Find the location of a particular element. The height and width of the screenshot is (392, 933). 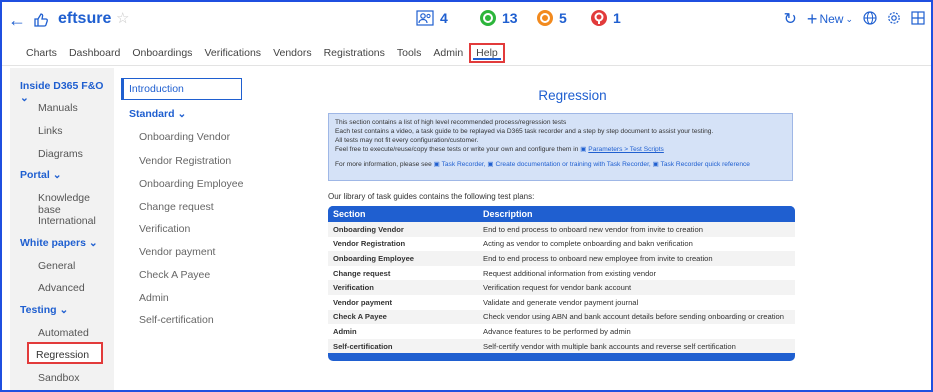

secnav-item-change-request: Change request is located at coordinates (176, 207).